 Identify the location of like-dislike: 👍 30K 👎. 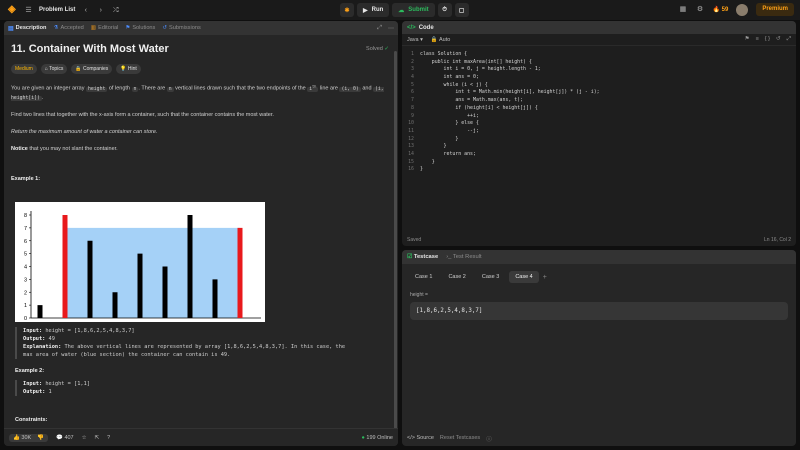
(29, 437).